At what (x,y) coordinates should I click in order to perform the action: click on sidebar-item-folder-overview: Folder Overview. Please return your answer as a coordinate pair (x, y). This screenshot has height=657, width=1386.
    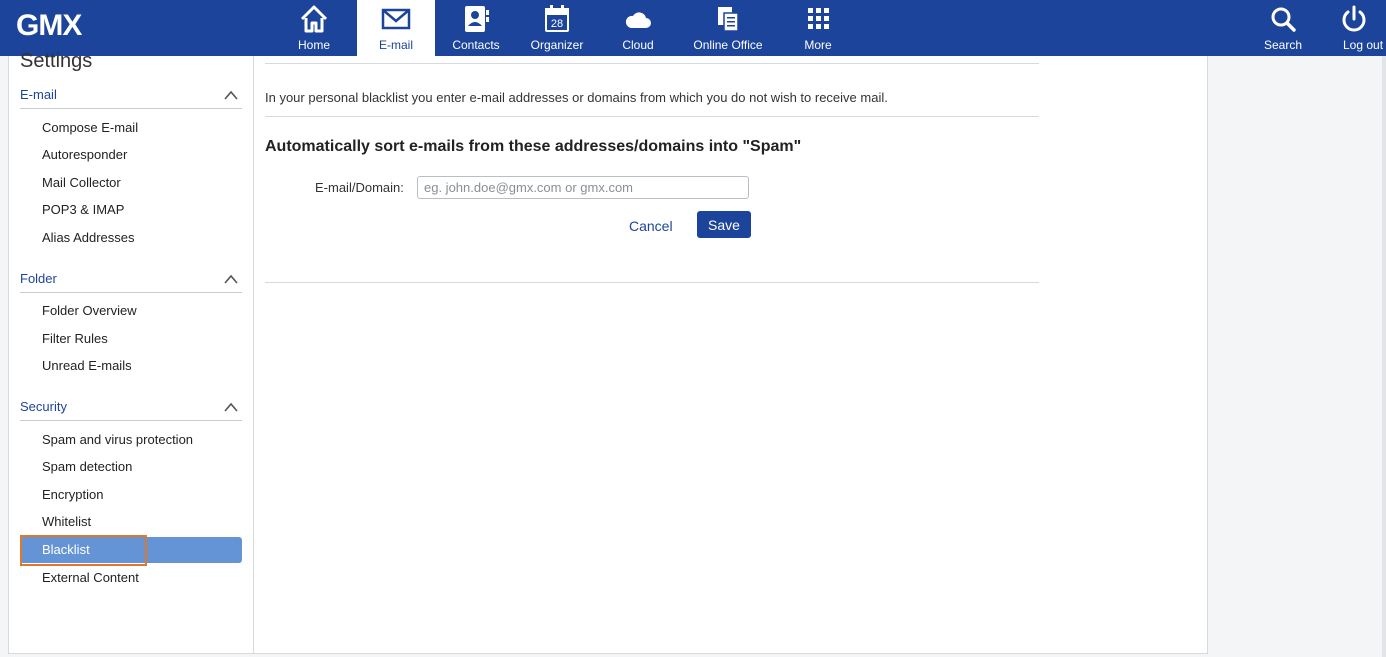
    Looking at the image, I should click on (131, 311).